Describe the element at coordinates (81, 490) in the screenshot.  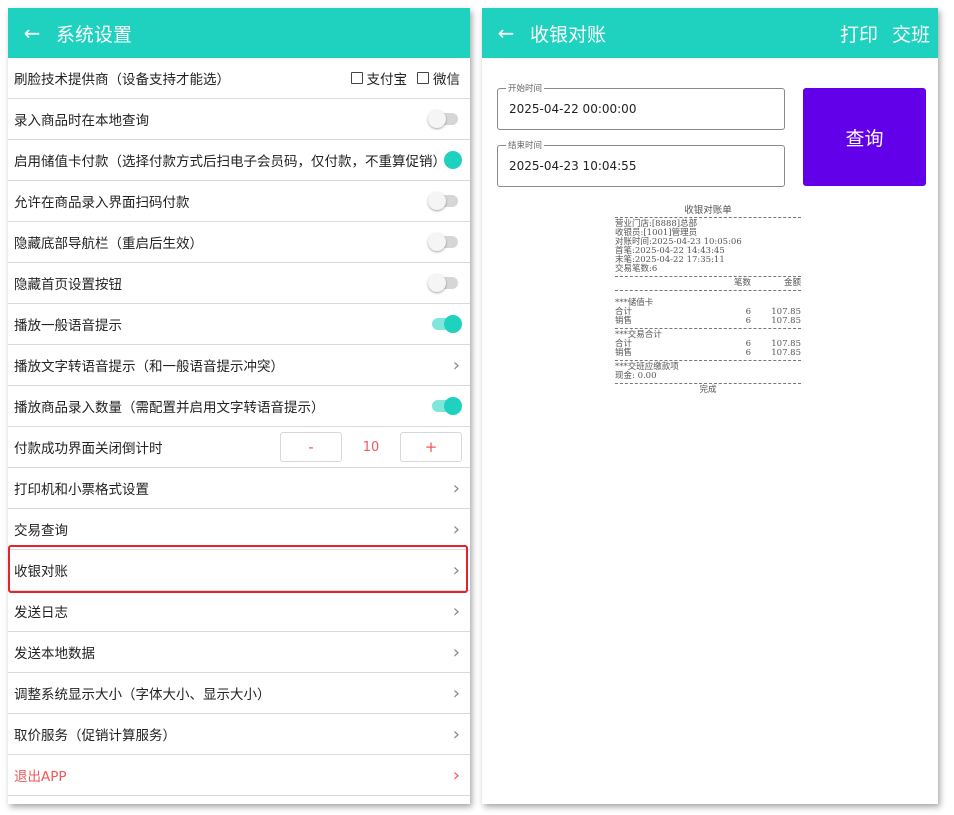
I see `nav-label: 打印机和小票格式设置` at that location.